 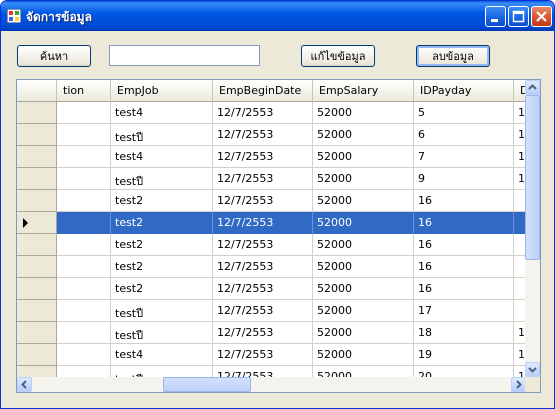 I want to click on title-bar: จัดการข้อมูล, so click(x=277, y=16).